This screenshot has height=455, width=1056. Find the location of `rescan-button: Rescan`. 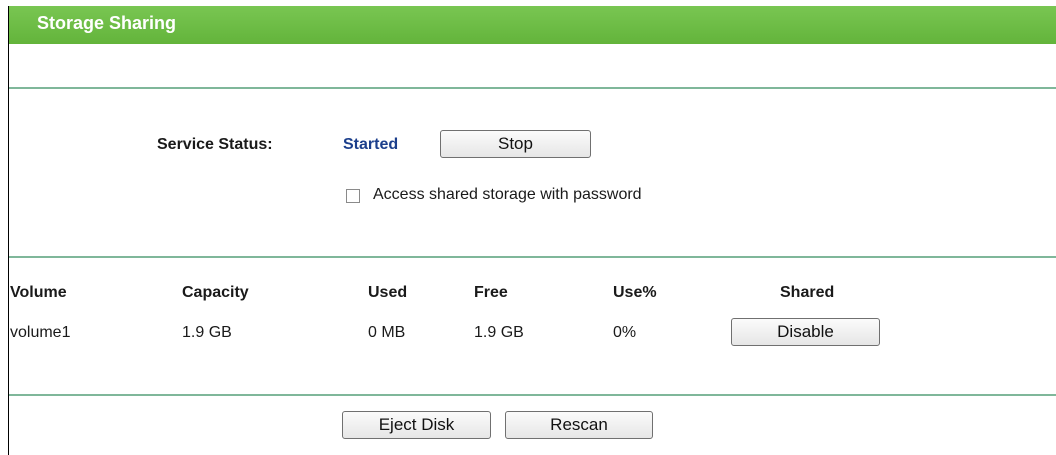

rescan-button: Rescan is located at coordinates (579, 425).